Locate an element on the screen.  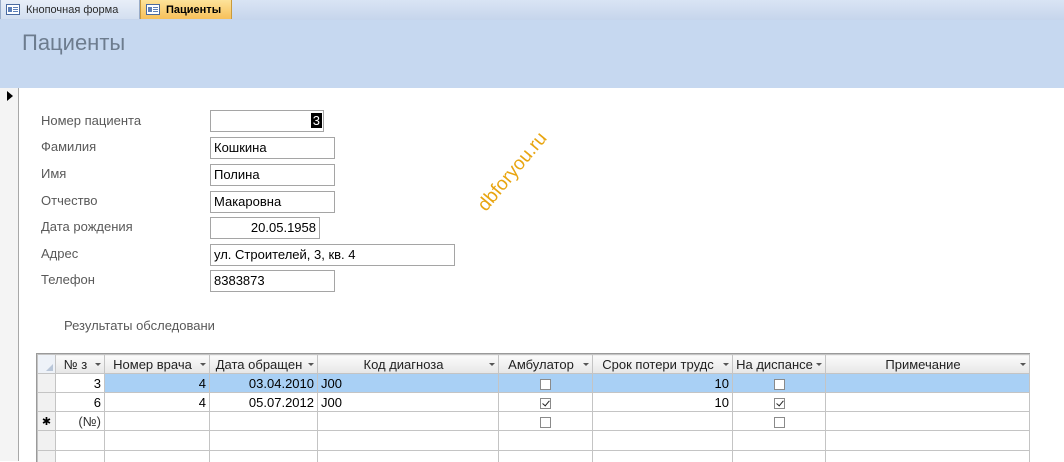
patronymic-label: Отчество is located at coordinates (69, 200).